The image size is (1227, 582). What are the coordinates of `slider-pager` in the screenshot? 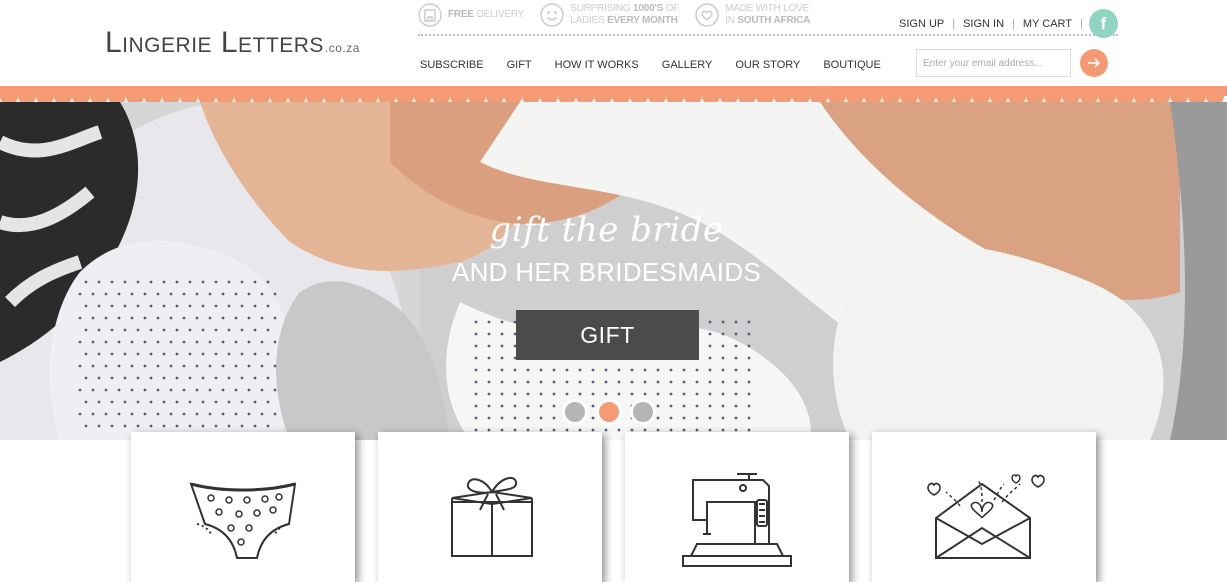 It's located at (609, 412).